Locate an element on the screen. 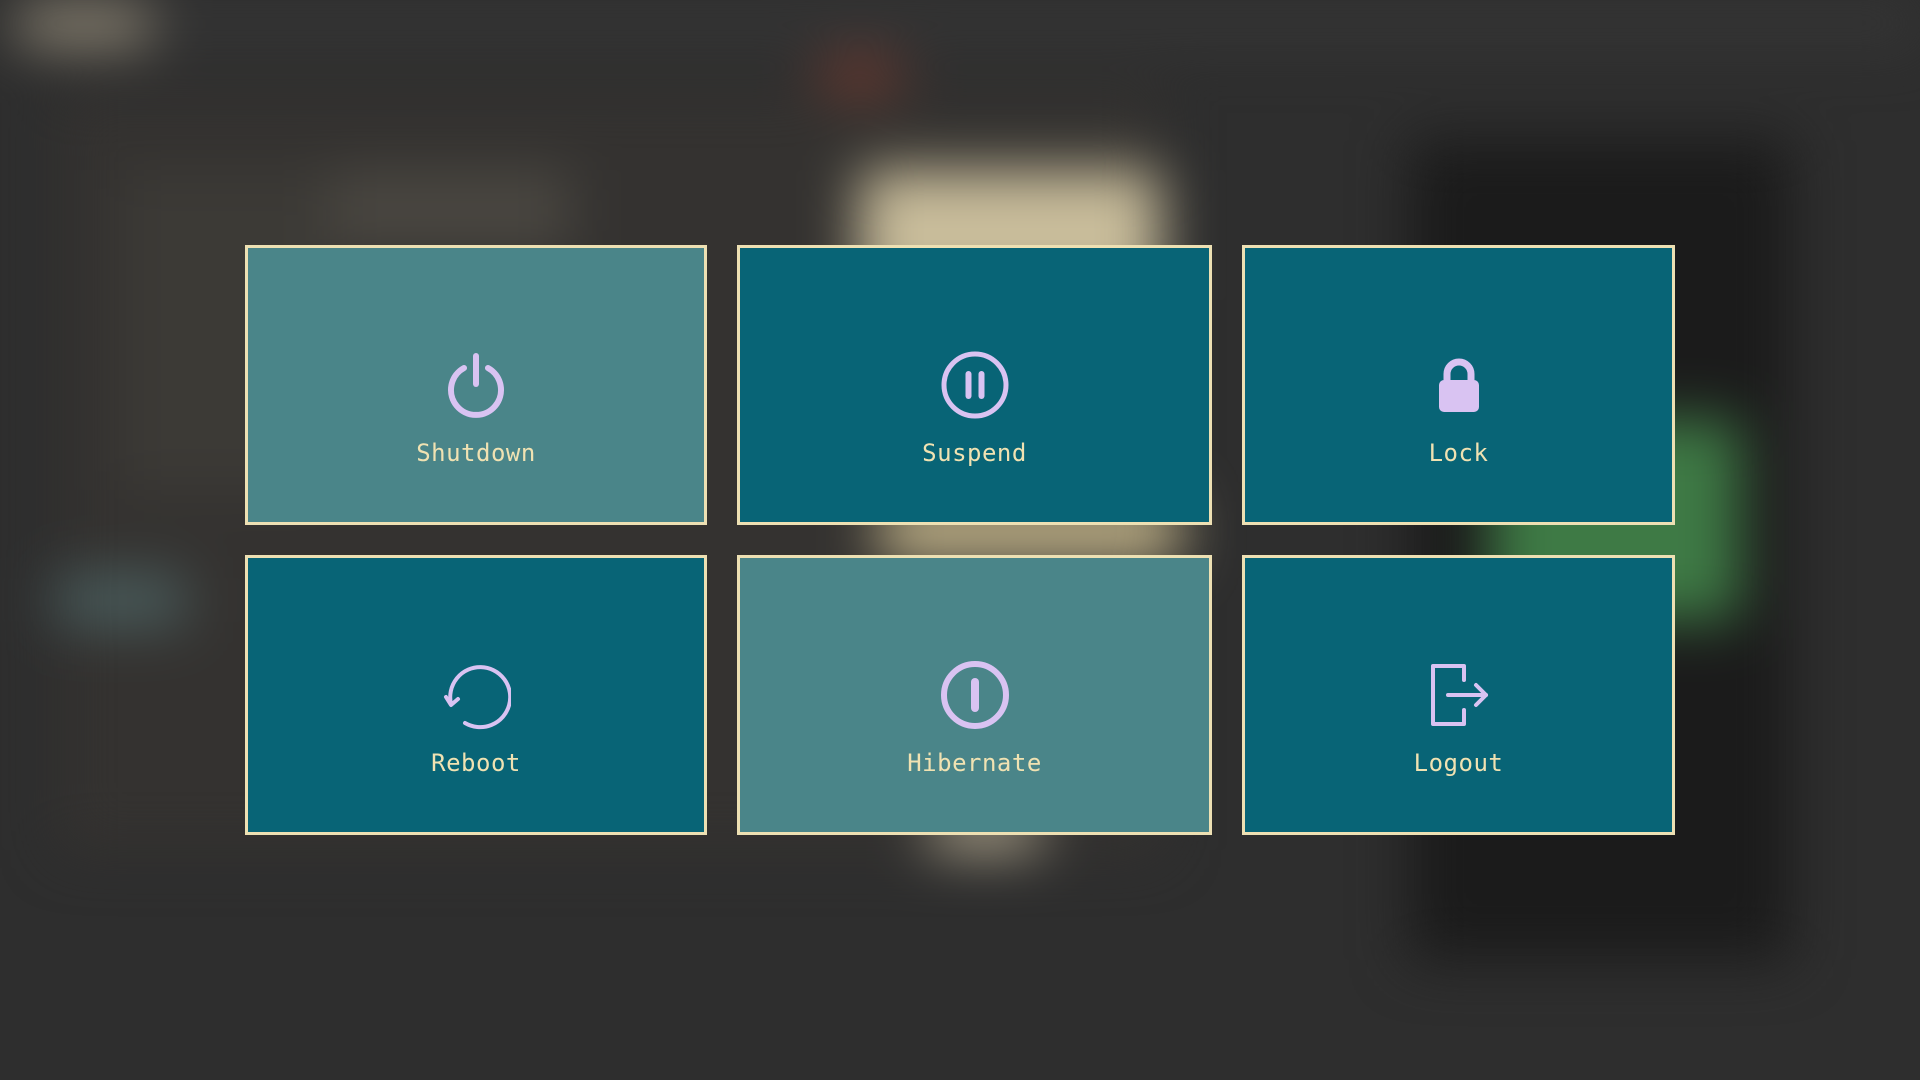 The height and width of the screenshot is (1080, 1920). hibernate-label: Hibernate is located at coordinates (974, 763).